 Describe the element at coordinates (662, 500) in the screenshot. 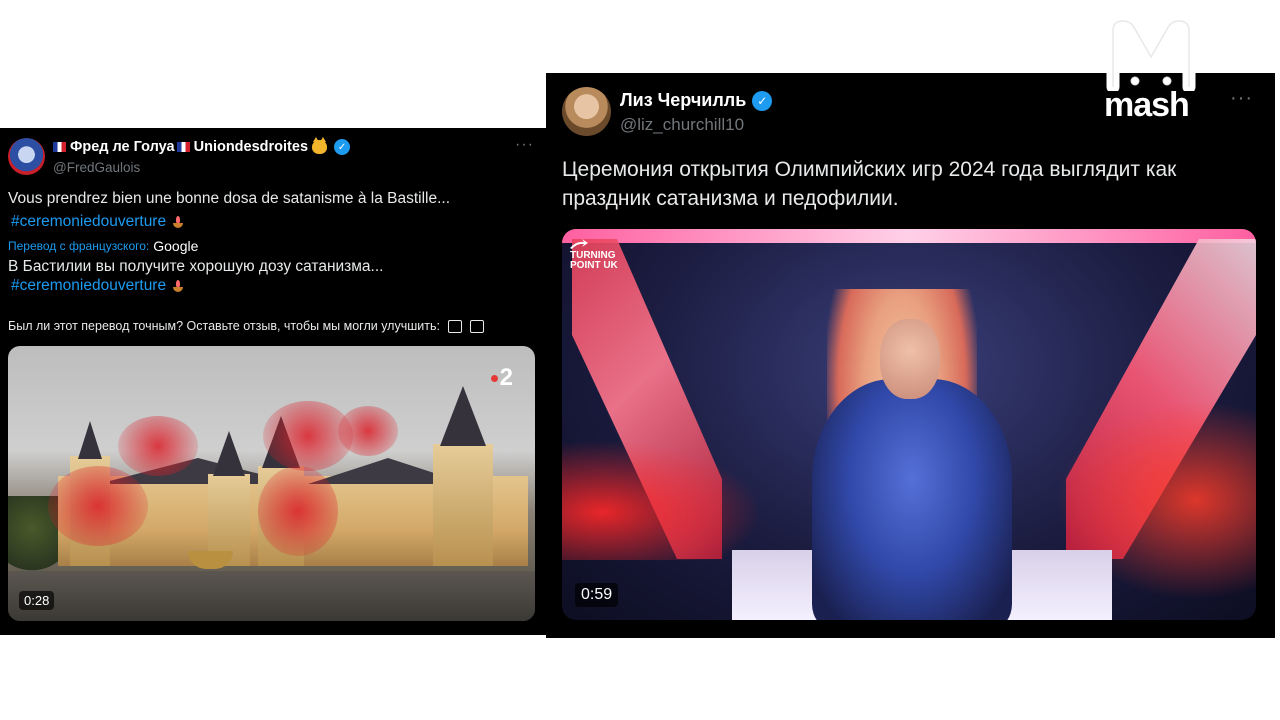

I see `red-stage-lights` at that location.